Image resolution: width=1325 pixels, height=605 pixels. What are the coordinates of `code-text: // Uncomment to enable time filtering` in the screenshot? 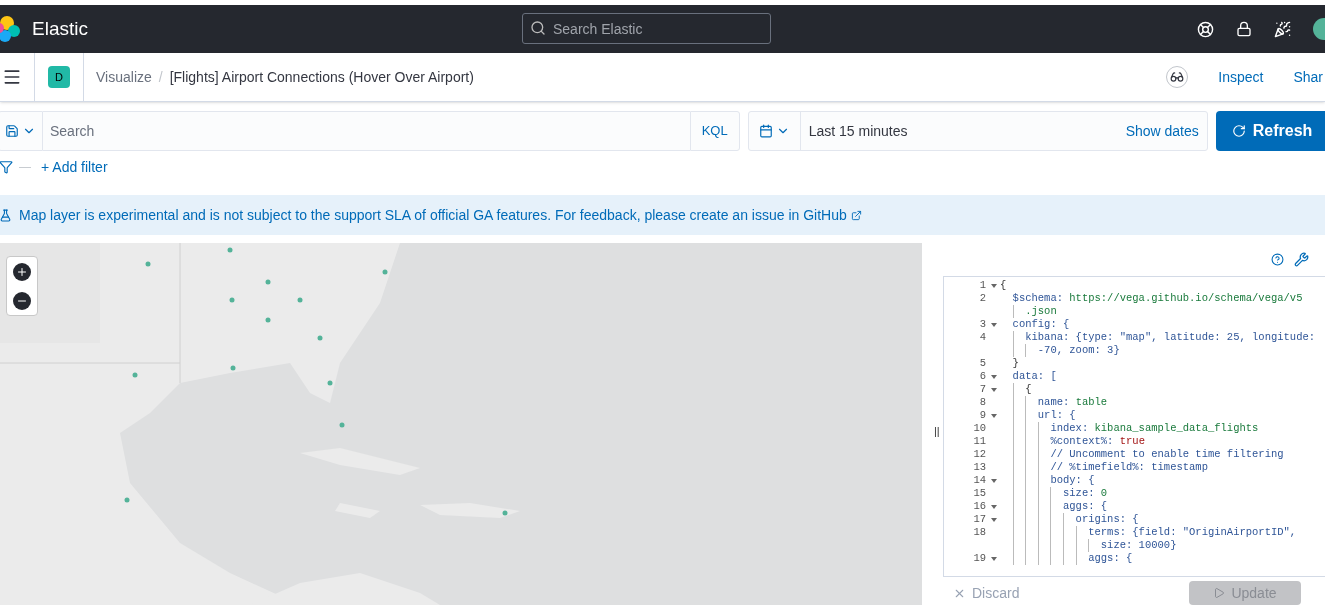 It's located at (1166, 454).